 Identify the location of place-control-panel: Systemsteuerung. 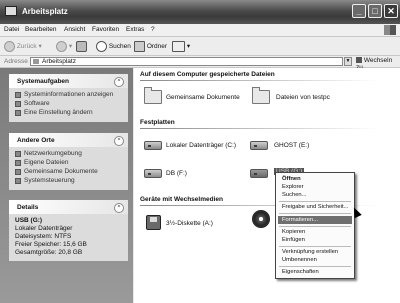
(68, 181).